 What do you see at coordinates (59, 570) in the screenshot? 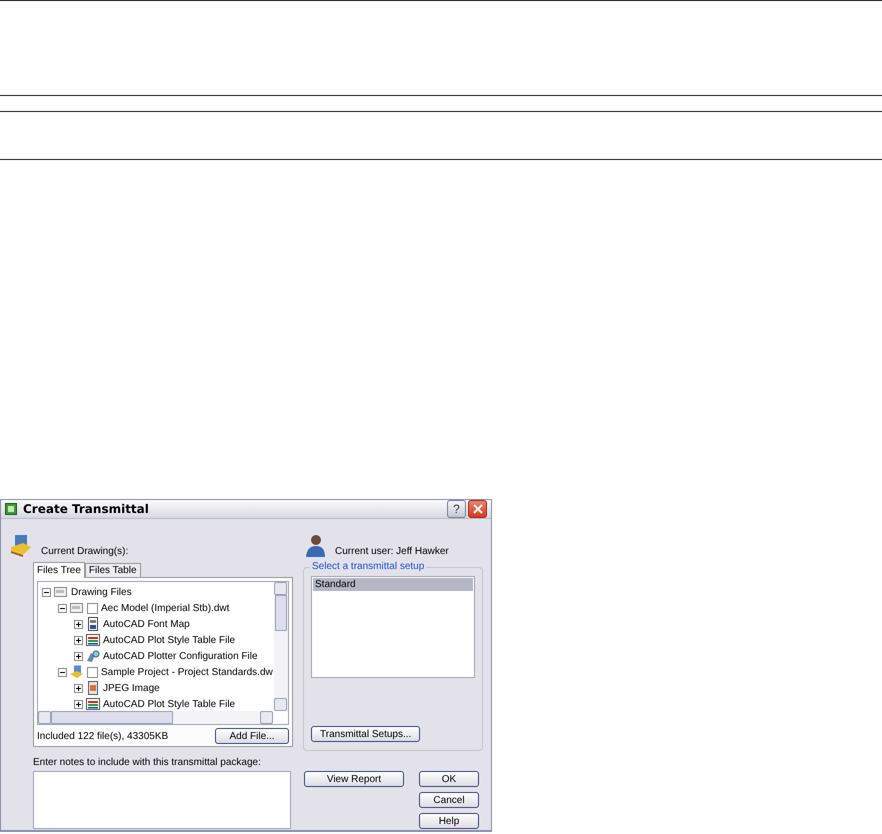
I see `tab: Files Tree` at bounding box center [59, 570].